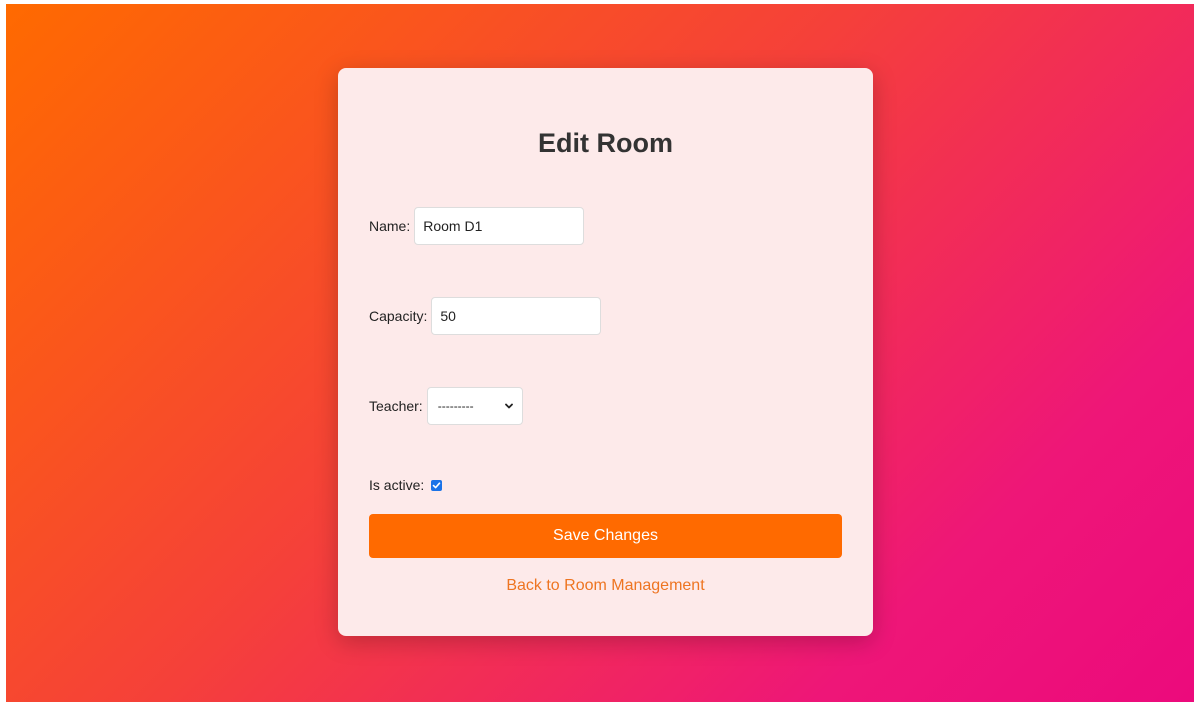 The width and height of the screenshot is (1200, 702). Describe the element at coordinates (397, 485) in the screenshot. I see `active-label: Is active:` at that location.